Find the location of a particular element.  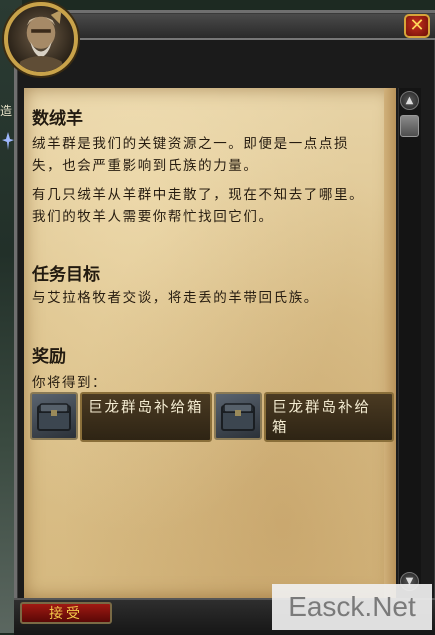

close-button: ✕ is located at coordinates (417, 26).